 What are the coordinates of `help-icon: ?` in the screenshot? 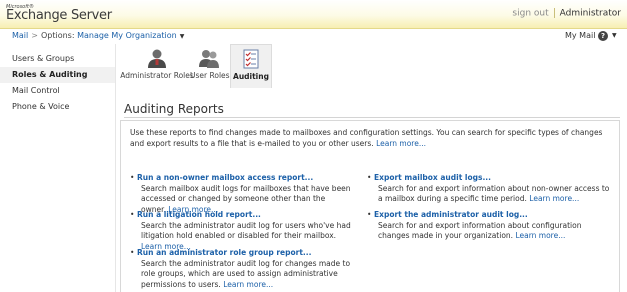 It's located at (603, 36).